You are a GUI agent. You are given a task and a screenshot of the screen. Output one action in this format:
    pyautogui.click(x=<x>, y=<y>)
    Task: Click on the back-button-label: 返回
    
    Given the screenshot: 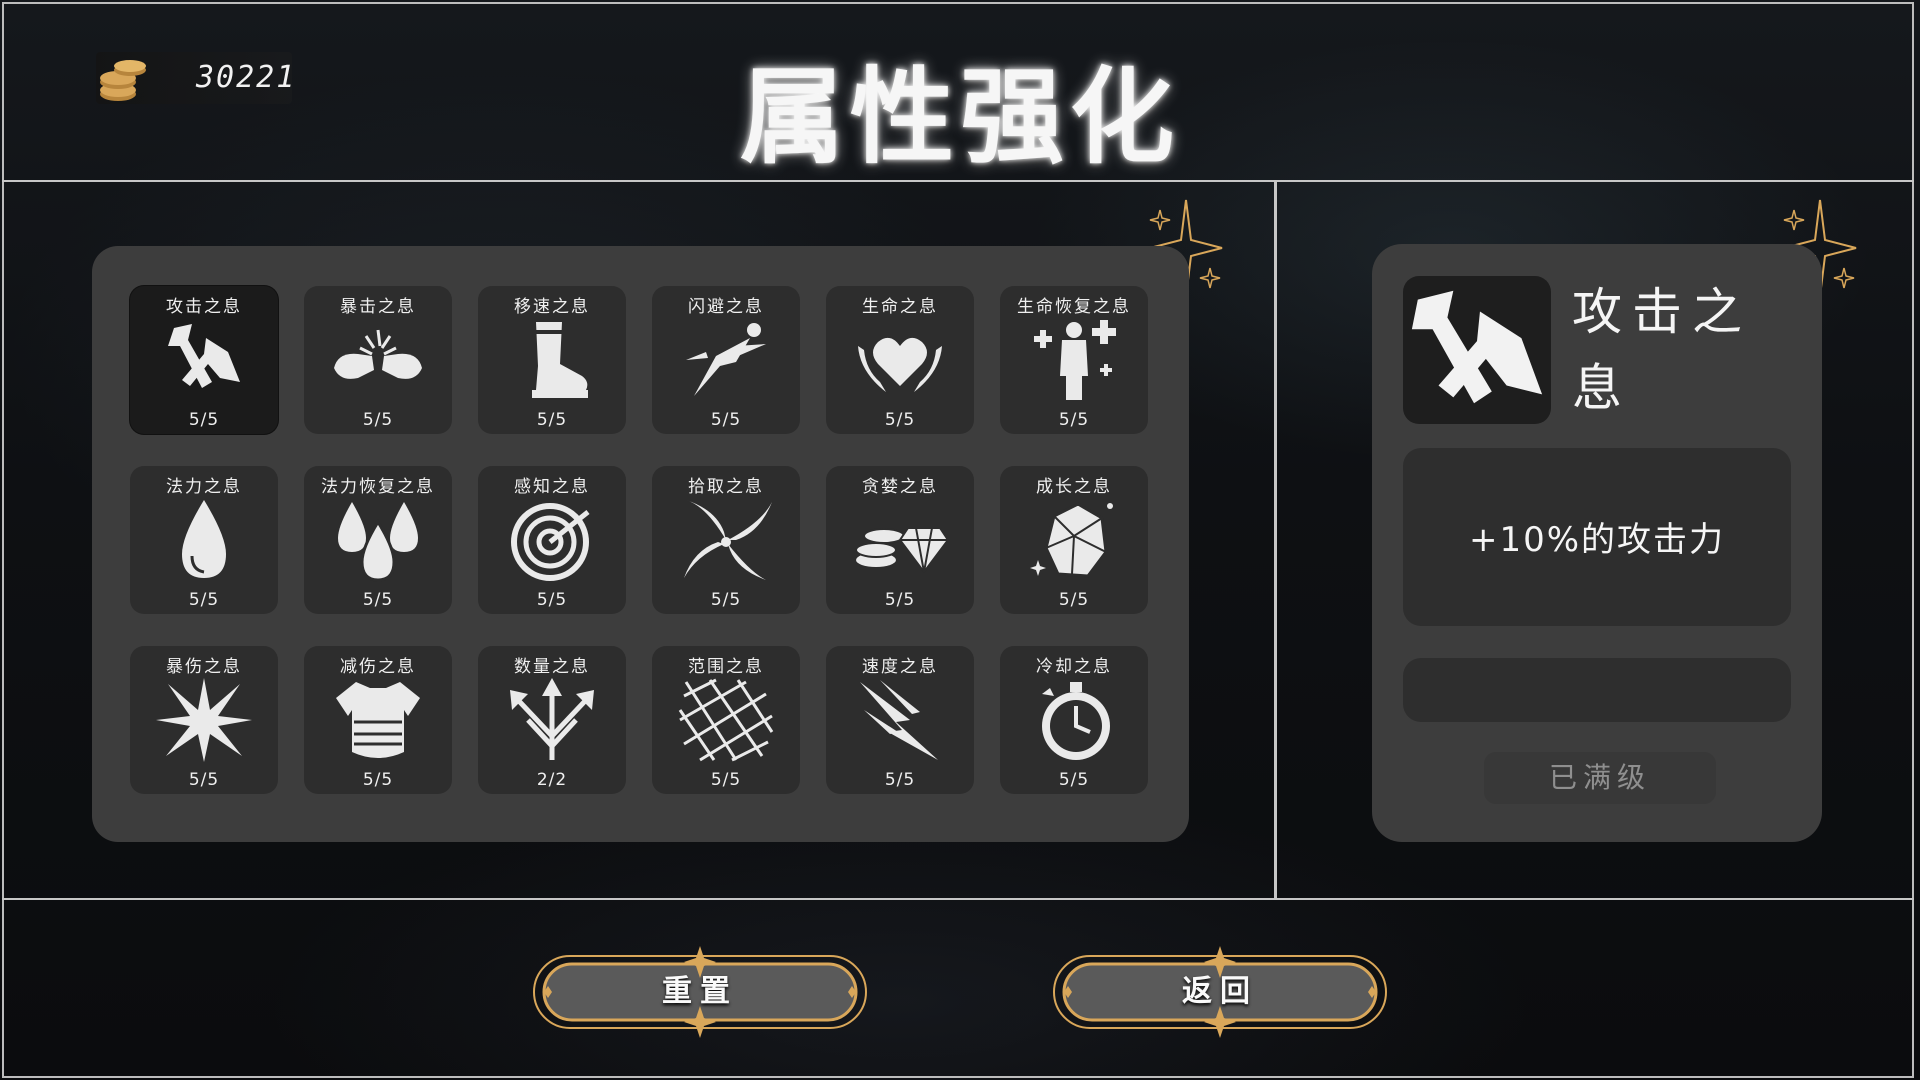 What is the action you would take?
    pyautogui.click(x=1220, y=991)
    